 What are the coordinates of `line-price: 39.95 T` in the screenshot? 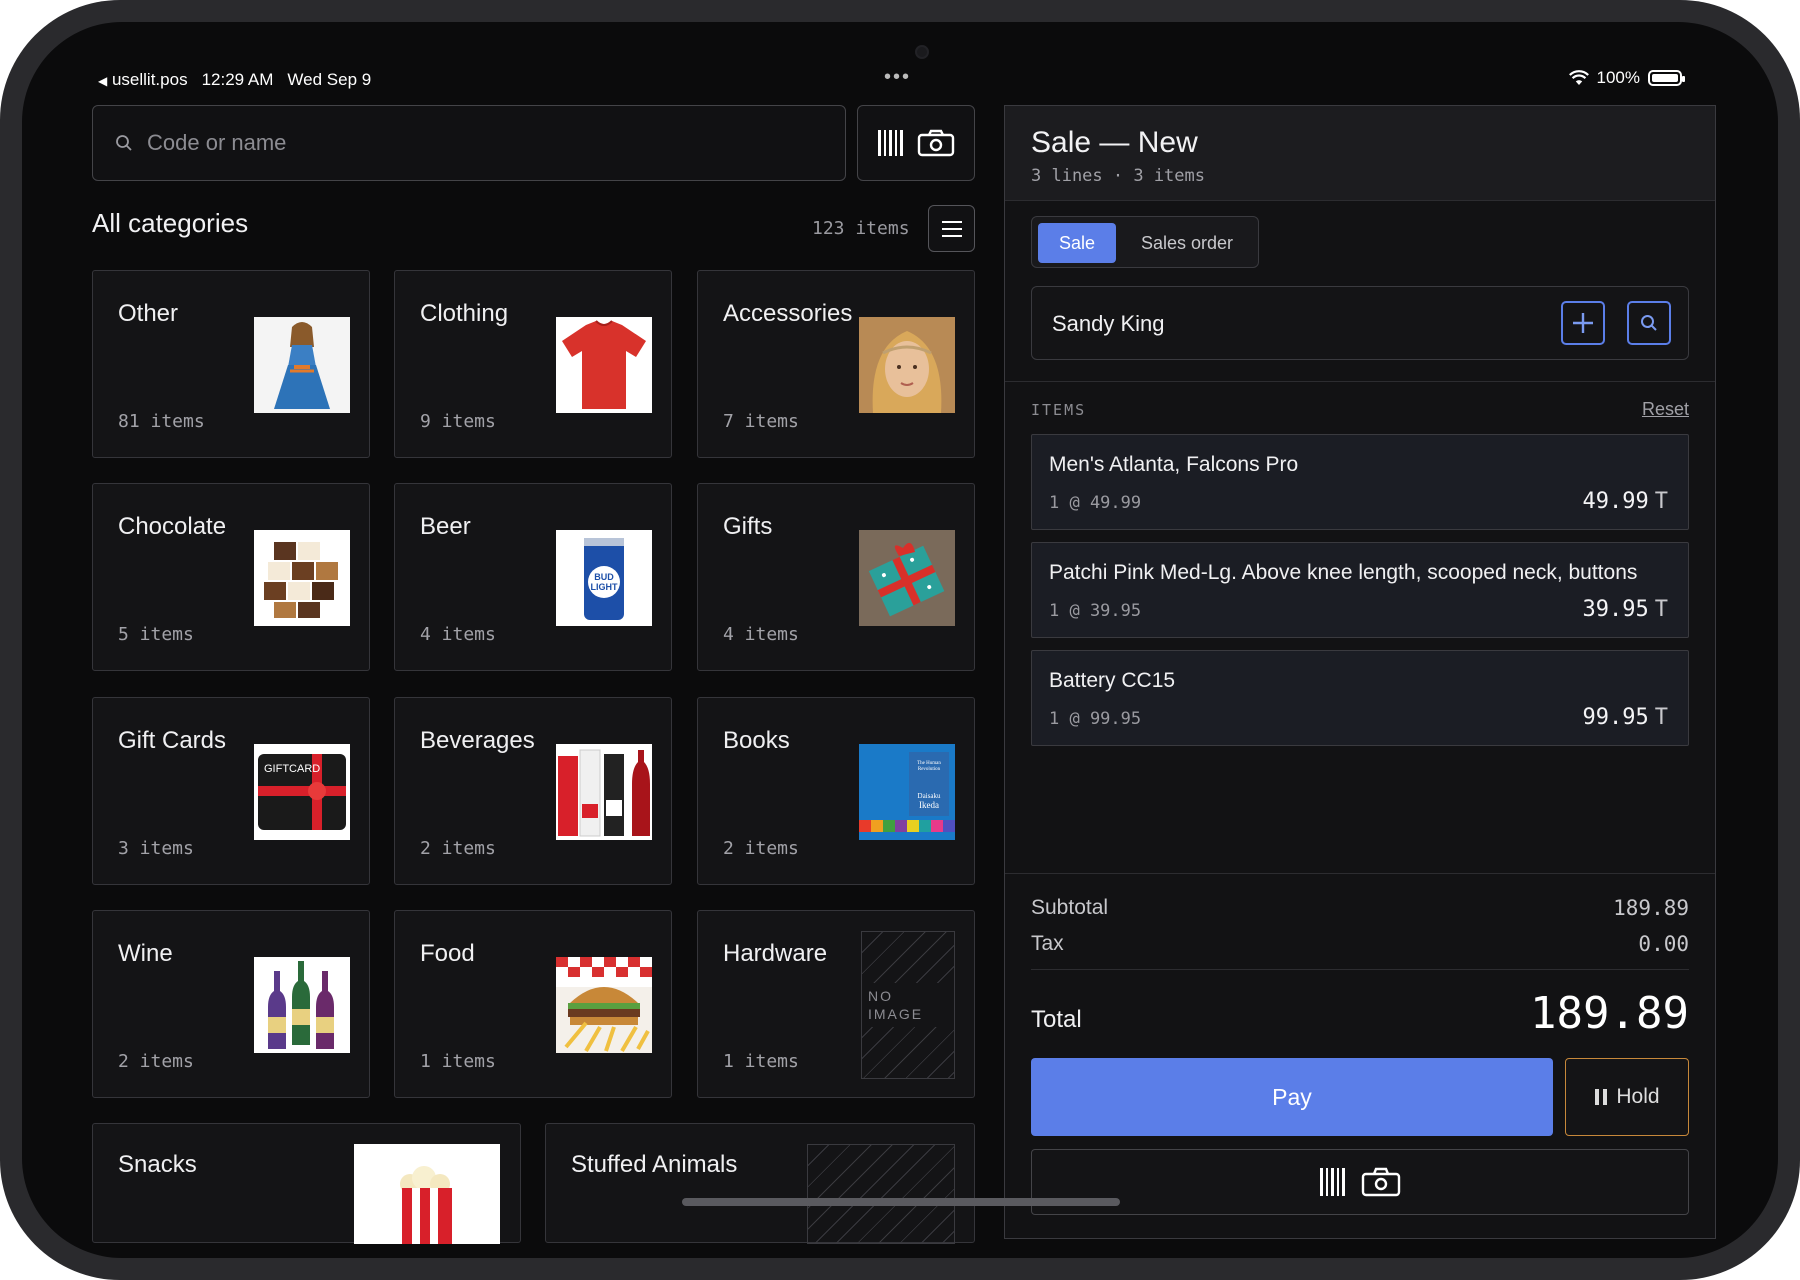 It's located at (1625, 609).